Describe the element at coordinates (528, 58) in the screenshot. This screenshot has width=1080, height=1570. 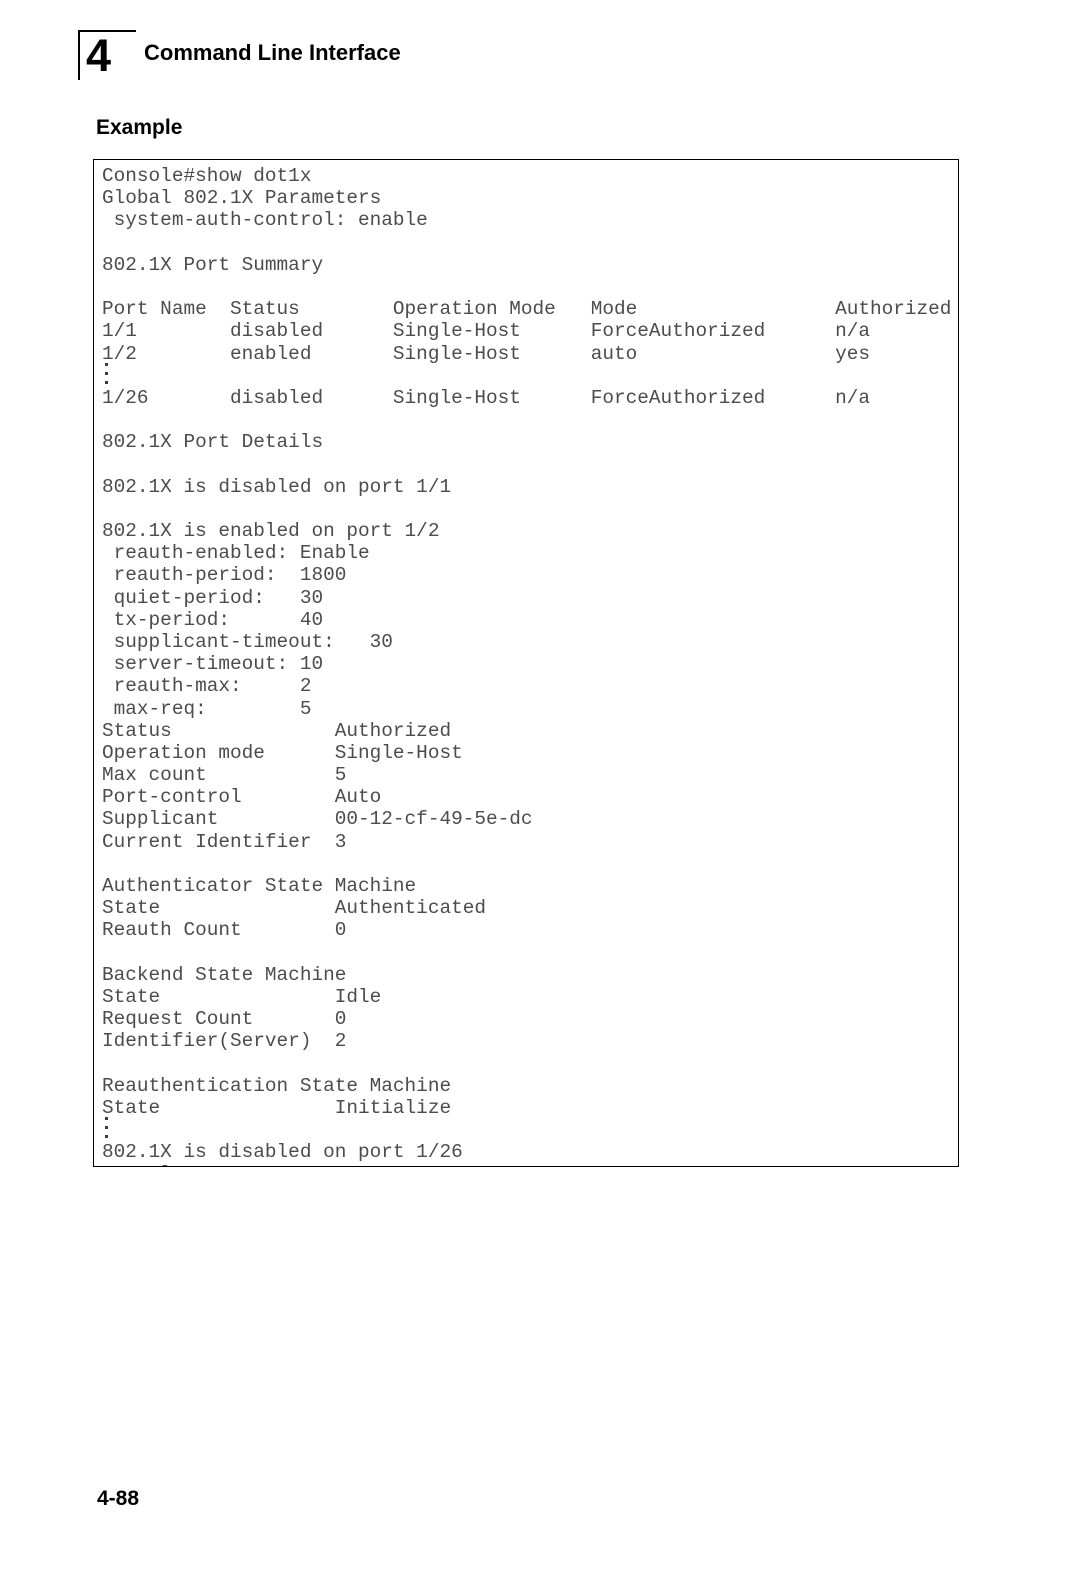
I see `page-header: 4 Command Line Interface` at that location.